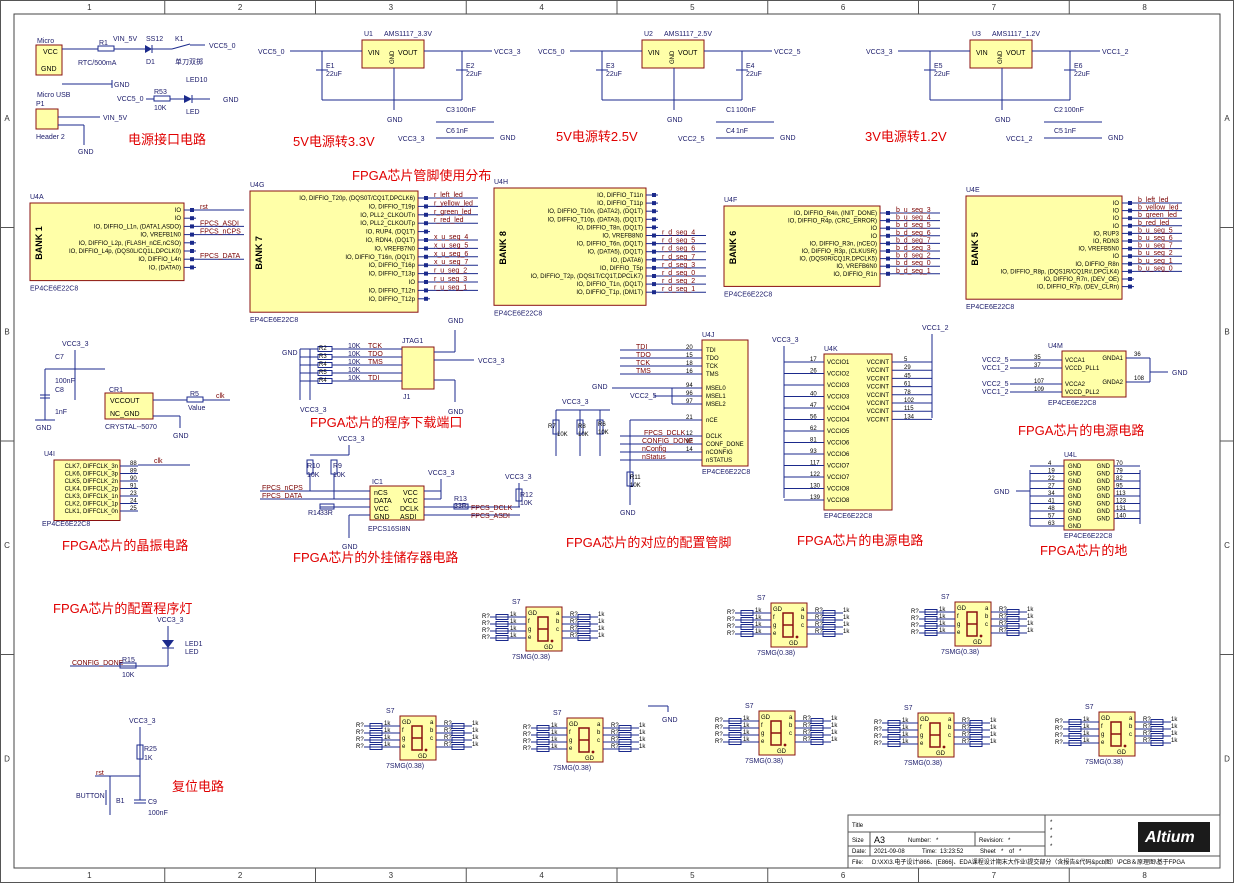  I want to click on config-pin: MSEL0, so click(716, 389).